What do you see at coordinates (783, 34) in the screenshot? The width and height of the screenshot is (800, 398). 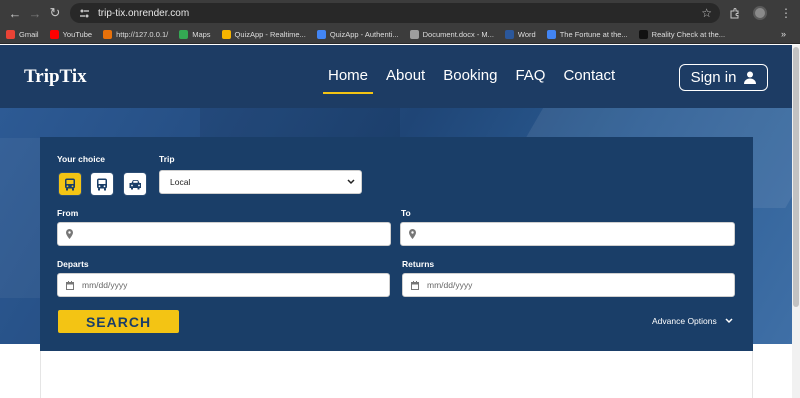 I see `bookmarks-overflow-icon: »` at bounding box center [783, 34].